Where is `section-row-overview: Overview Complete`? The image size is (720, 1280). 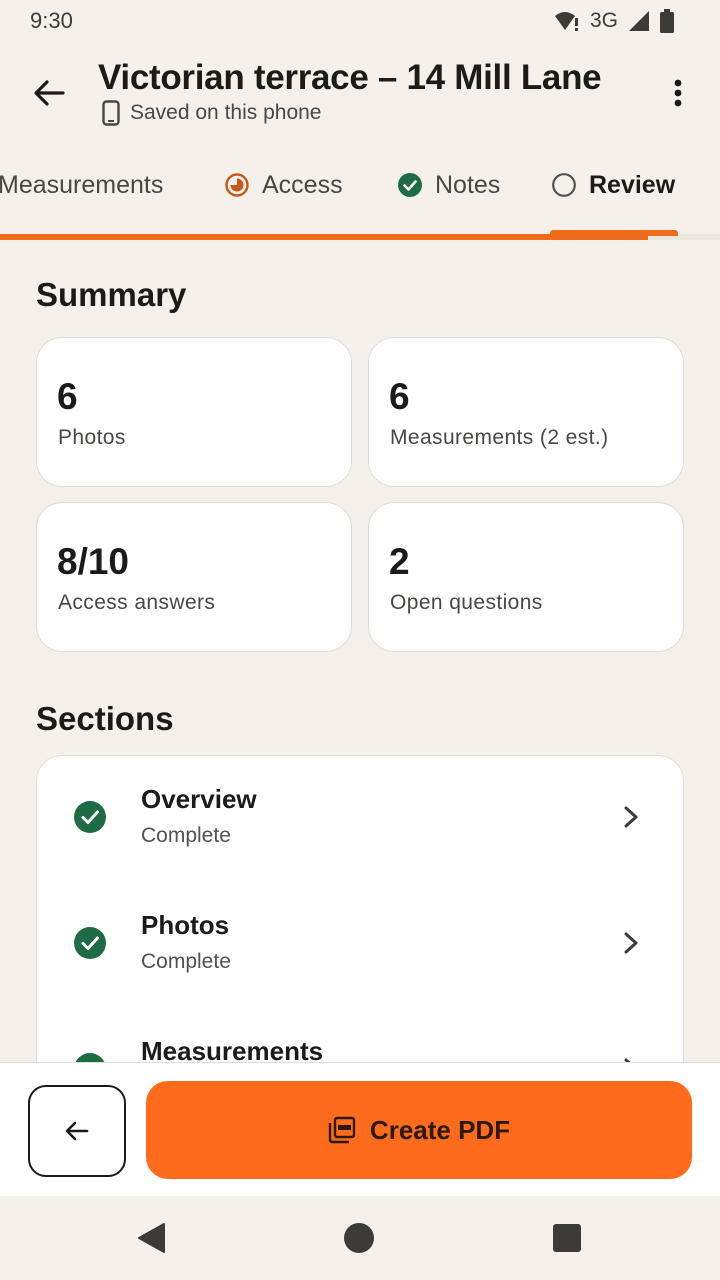 section-row-overview: Overview Complete is located at coordinates (361, 819).